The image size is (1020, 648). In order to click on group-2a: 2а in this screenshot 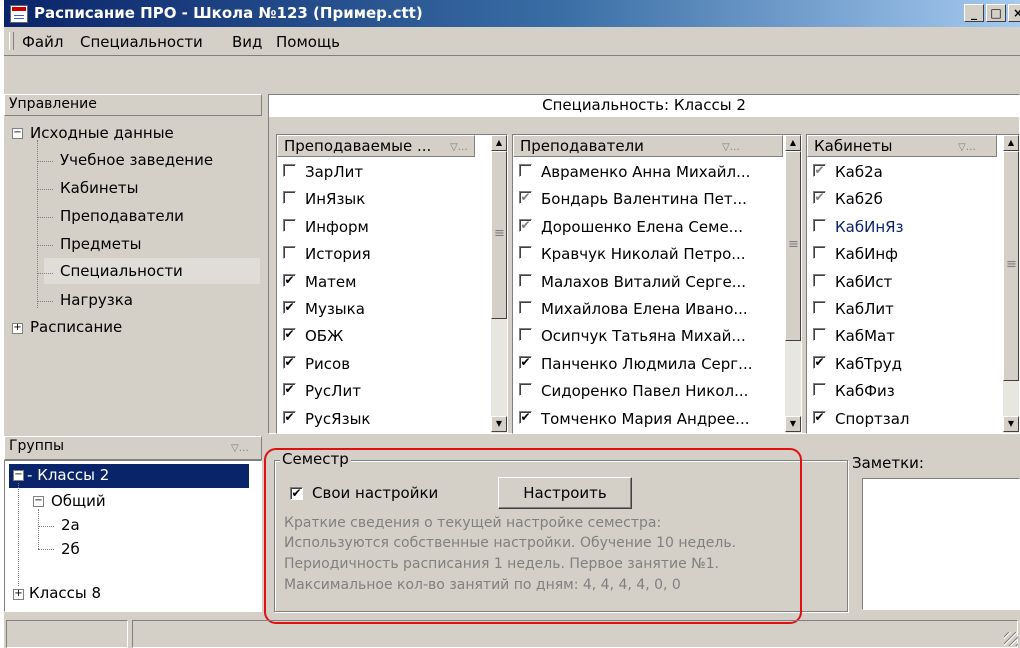, I will do `click(70, 525)`.